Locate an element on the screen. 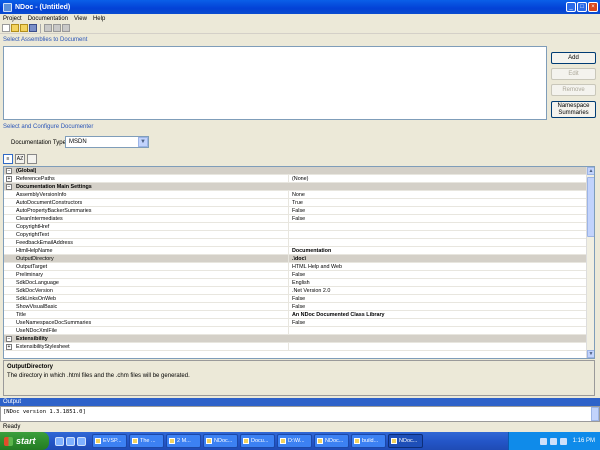 Image resolution: width=600 pixels, height=450 pixels. window-title: NDoc - (Untitled) is located at coordinates (43, 7).